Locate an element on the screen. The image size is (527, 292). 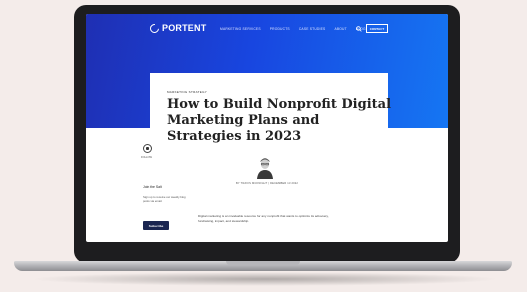
portent-logo: PORTENT is located at coordinates (177, 28).